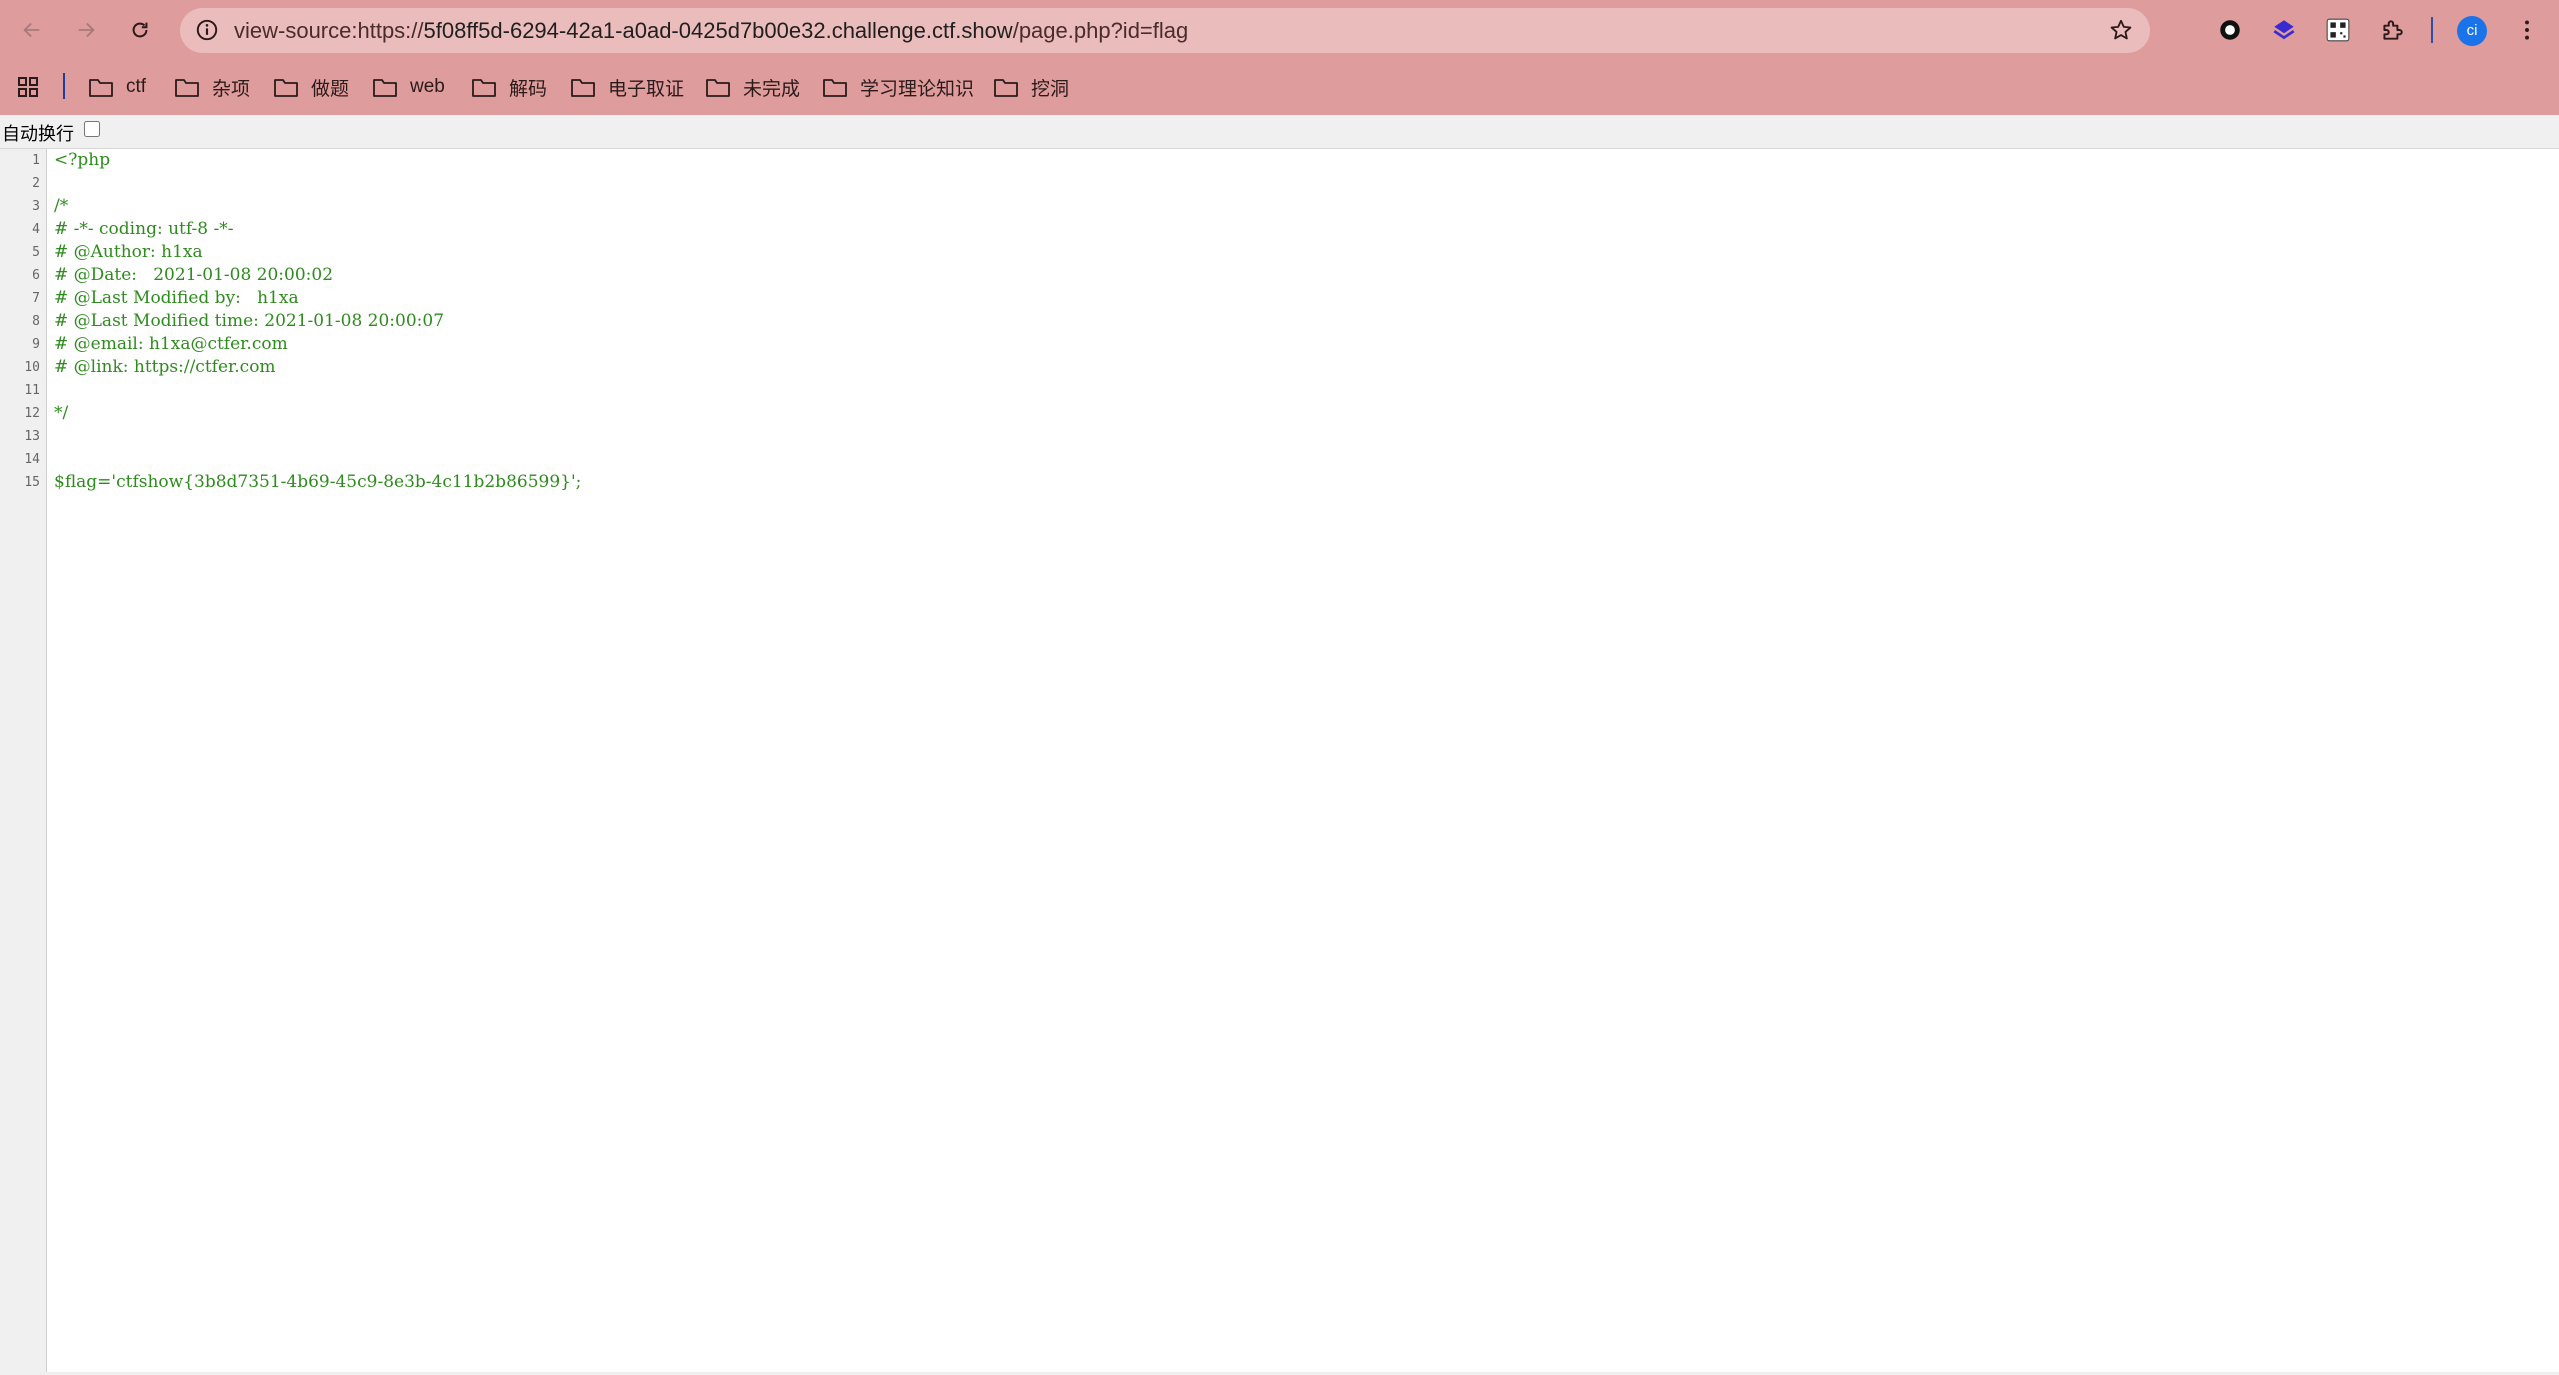  Describe the element at coordinates (1279, 367) in the screenshot. I see `source-line: 10 # @link: https://ctfer.com` at that location.